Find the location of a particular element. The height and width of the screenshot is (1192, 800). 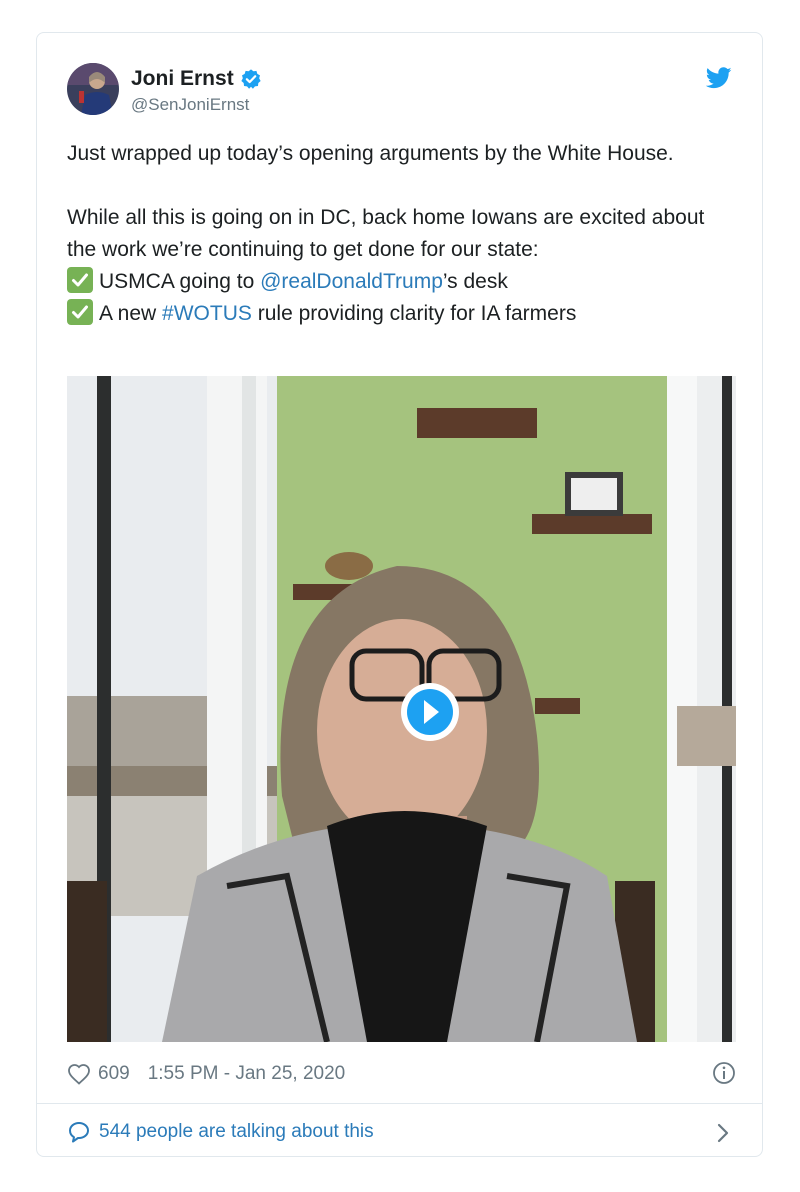

author-name: Joni Ernst is located at coordinates (196, 79).